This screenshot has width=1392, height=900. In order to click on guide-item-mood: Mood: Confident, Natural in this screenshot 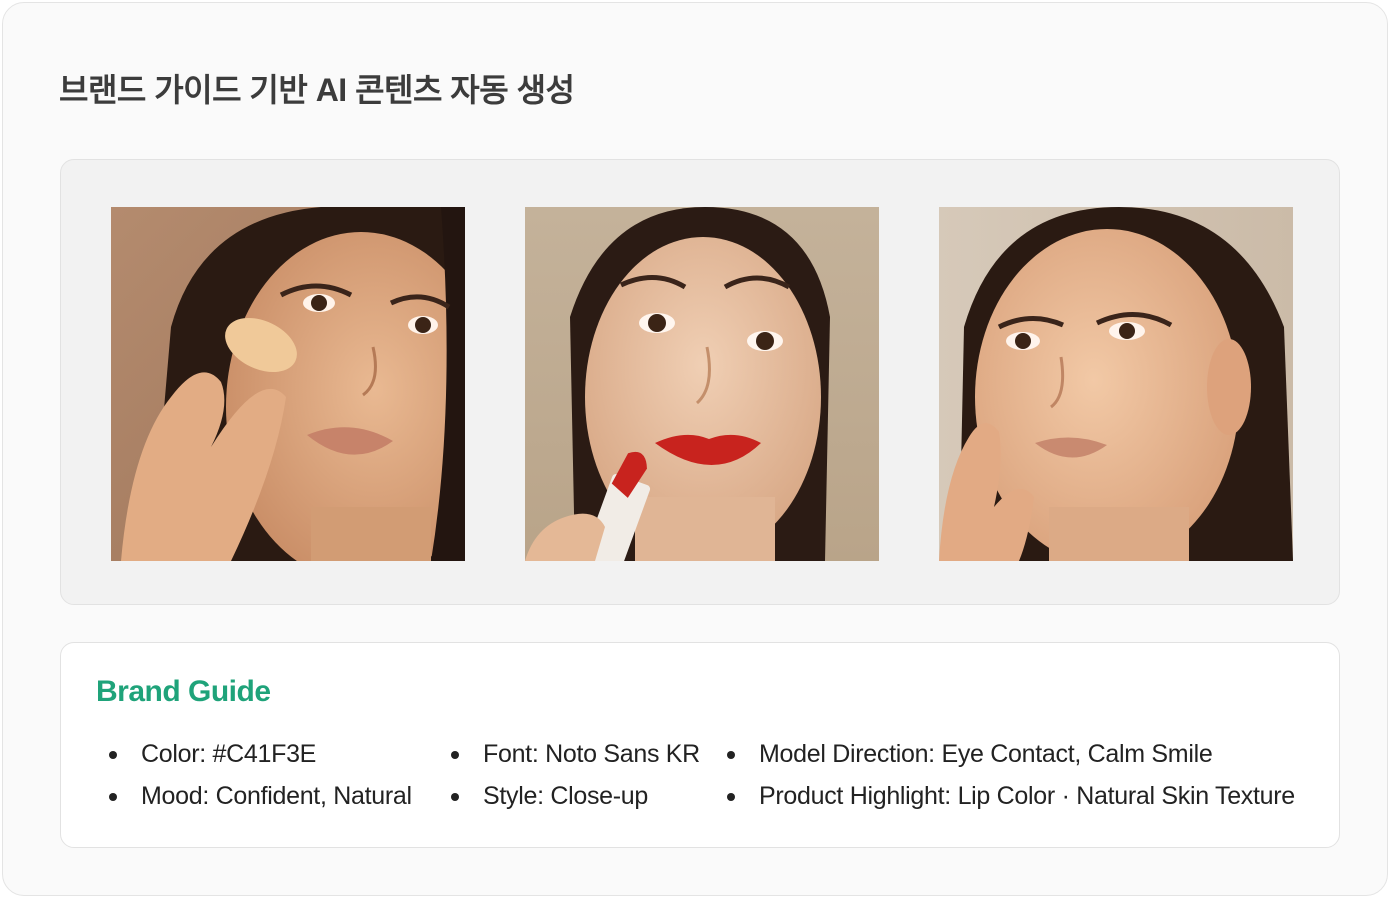, I will do `click(276, 796)`.